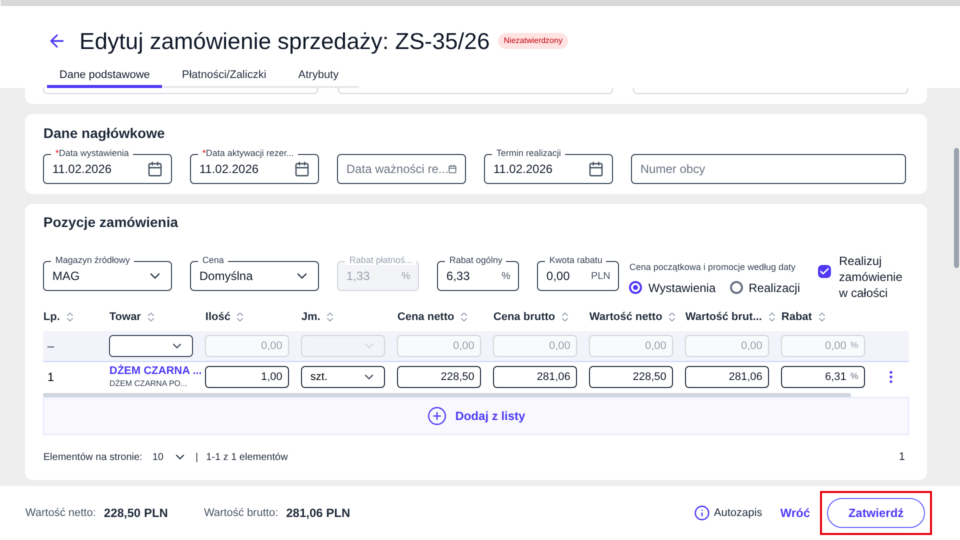 The height and width of the screenshot is (540, 960). Describe the element at coordinates (343, 377) in the screenshot. I see `select-field: szt.` at that location.